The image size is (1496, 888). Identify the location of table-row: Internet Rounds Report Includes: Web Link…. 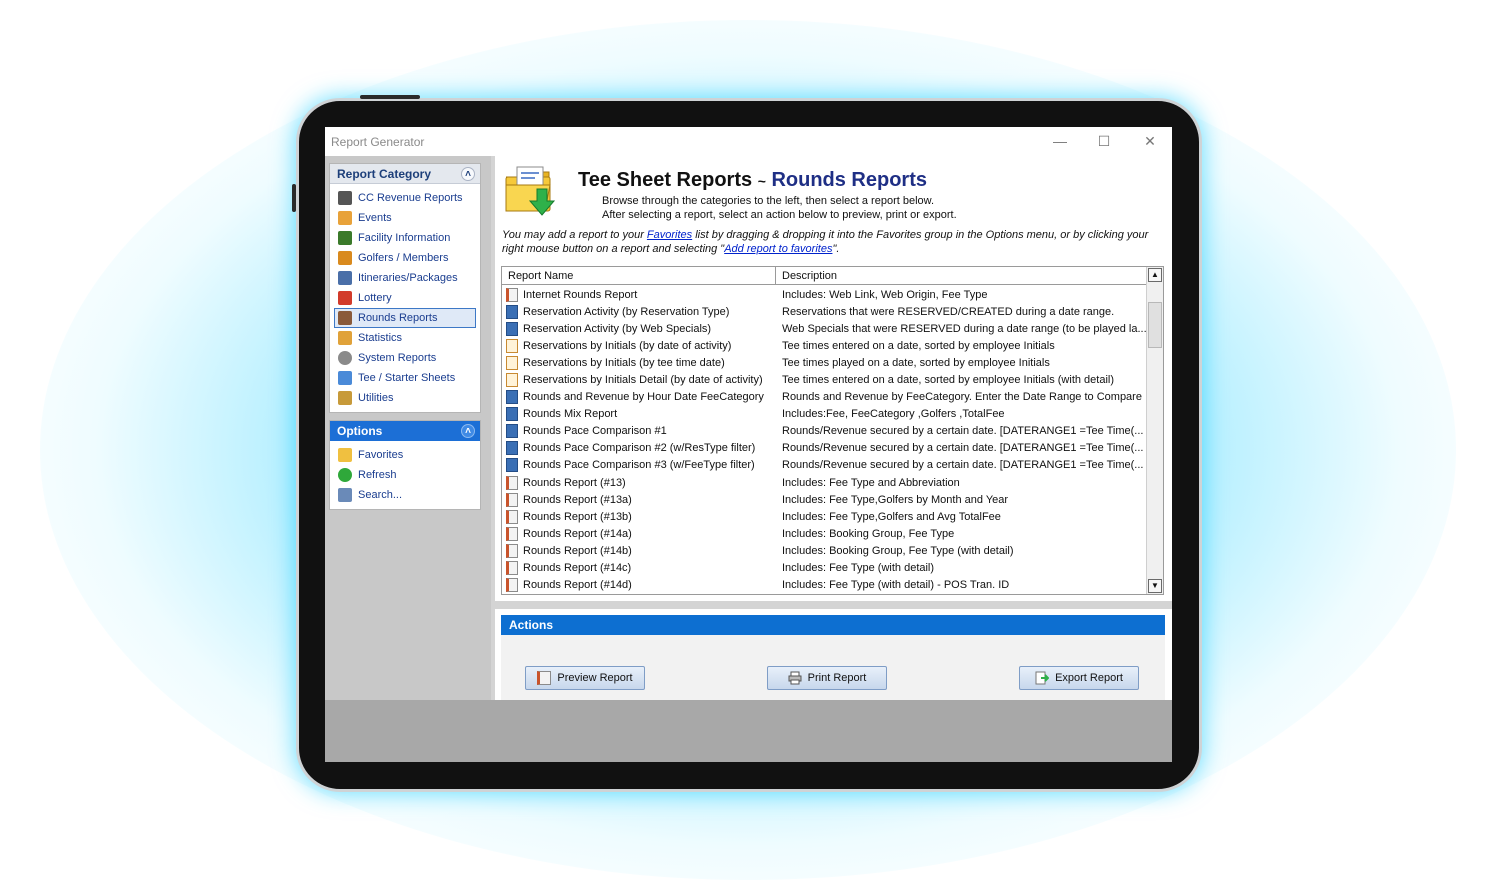
(824, 294).